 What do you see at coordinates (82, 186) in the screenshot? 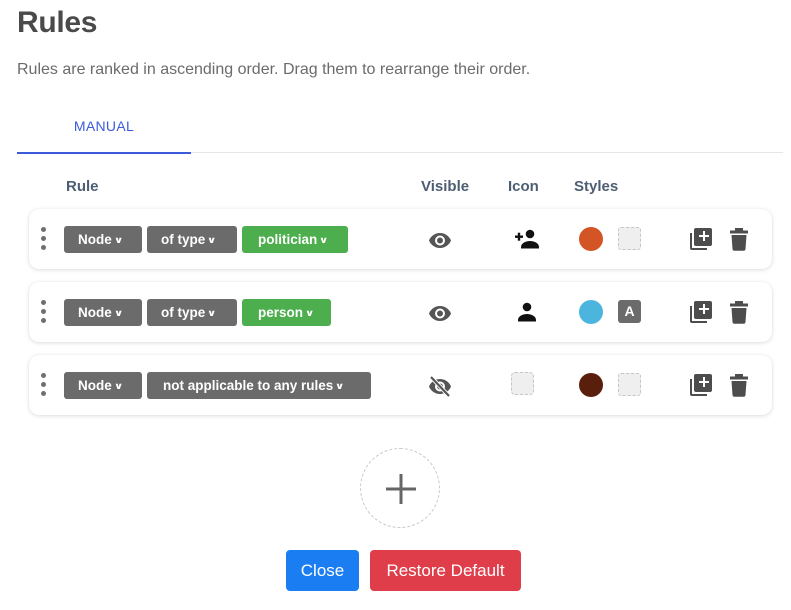
I see `column-header-rule: Rule` at bounding box center [82, 186].